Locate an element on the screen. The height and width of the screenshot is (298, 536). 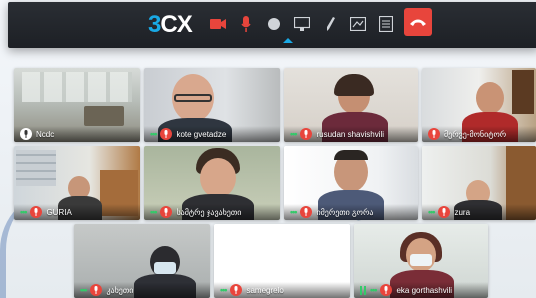
participant-bar: ••• samegrelo is located at coordinates (282, 290).